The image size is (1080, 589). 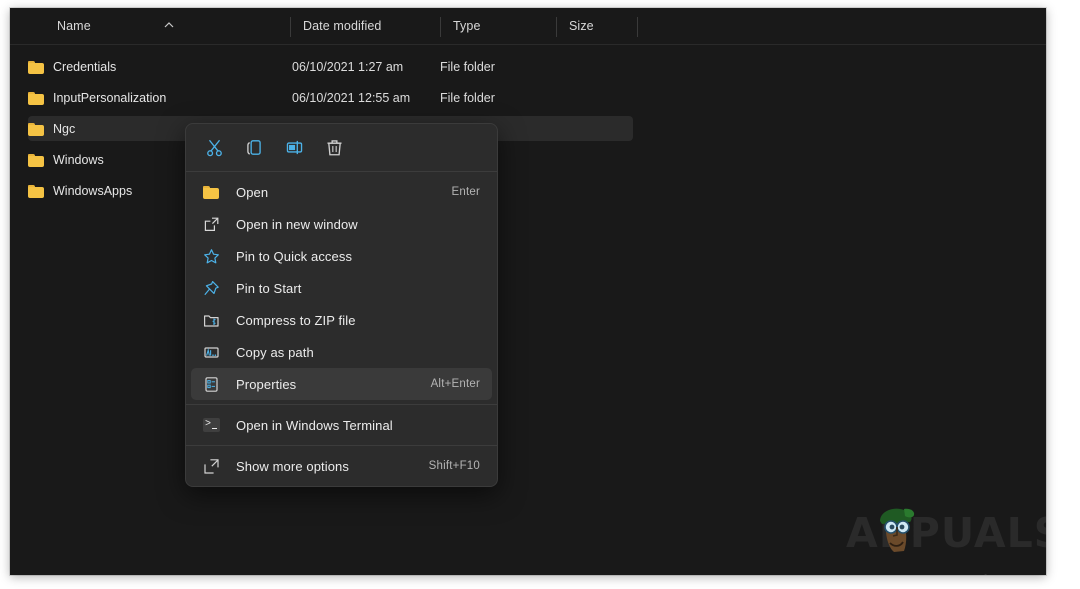 I want to click on file-name-label: Windows, so click(x=78, y=159).